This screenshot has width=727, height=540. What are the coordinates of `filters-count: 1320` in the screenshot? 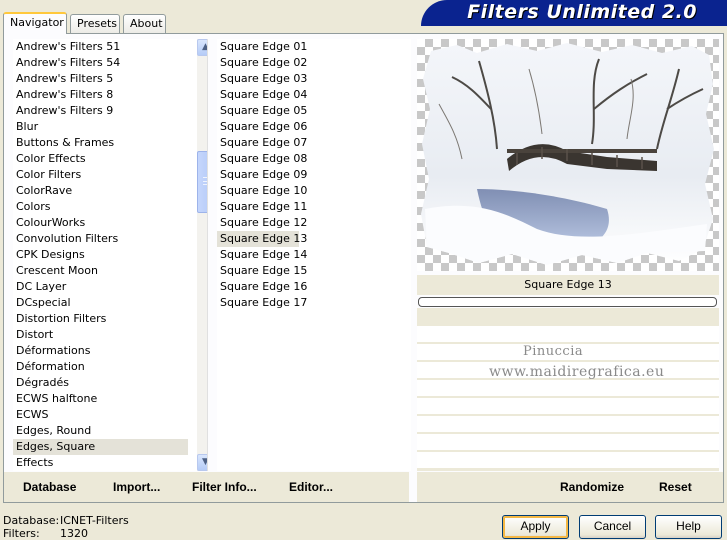 It's located at (74, 533).